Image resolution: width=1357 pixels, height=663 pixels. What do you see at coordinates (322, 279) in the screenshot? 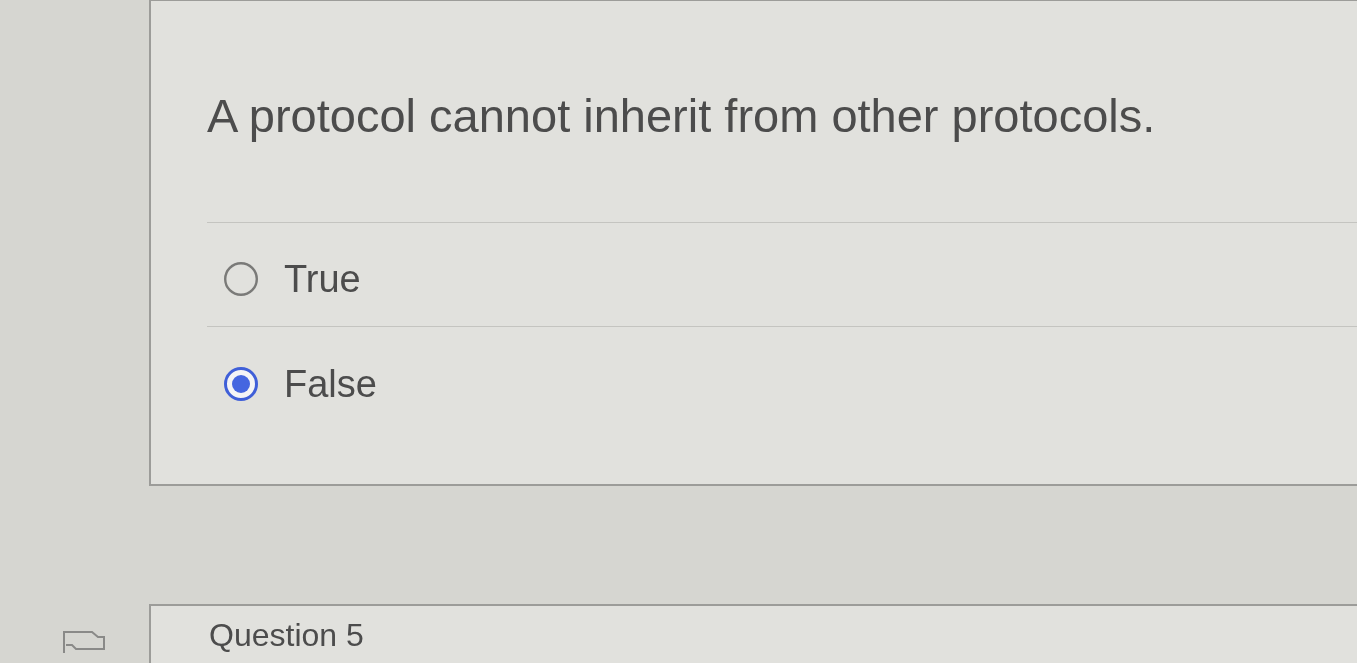
I see `option-label: True` at bounding box center [322, 279].